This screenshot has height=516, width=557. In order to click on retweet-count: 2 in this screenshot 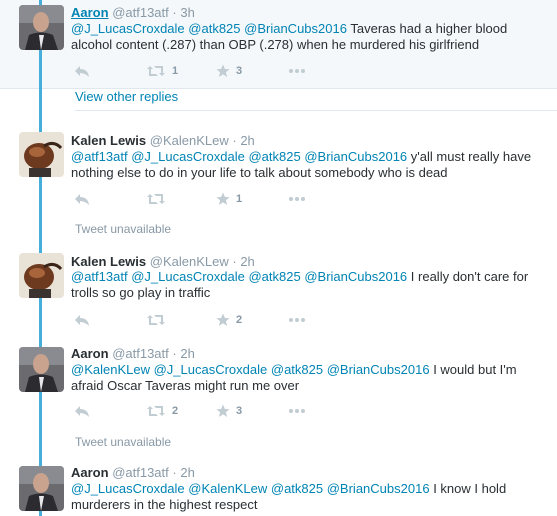, I will do `click(175, 411)`.